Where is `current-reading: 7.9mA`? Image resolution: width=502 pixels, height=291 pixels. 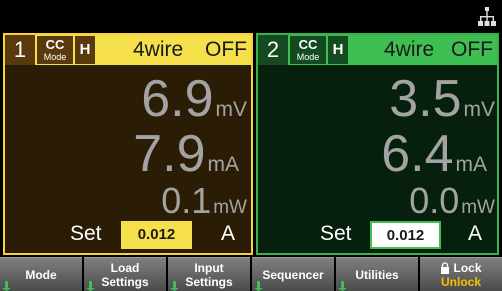 current-reading: 7.9mA is located at coordinates (186, 154).